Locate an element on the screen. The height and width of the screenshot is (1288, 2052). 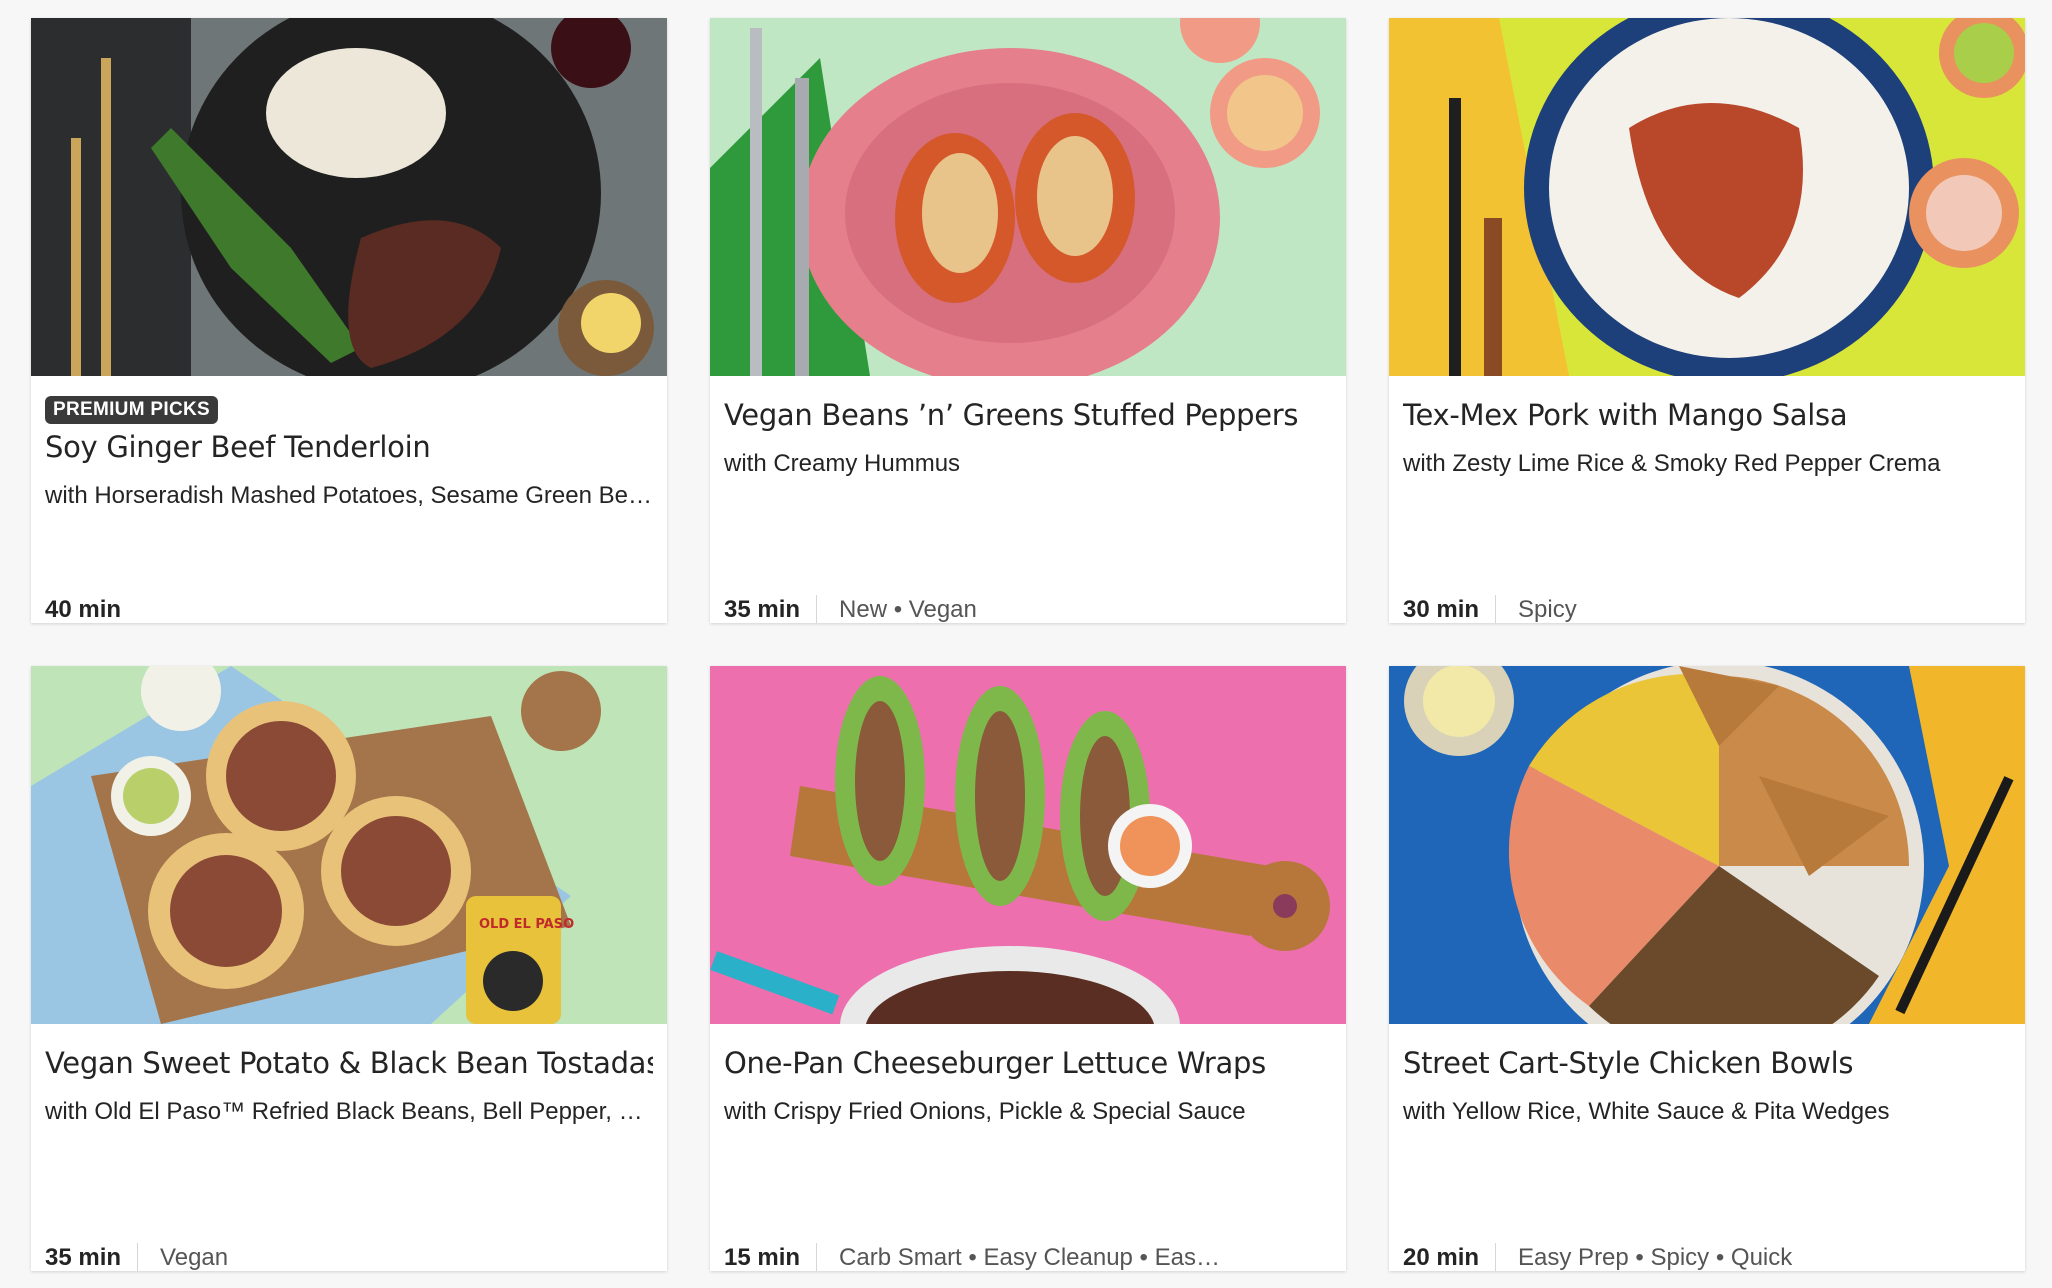
recipe-title: One-Pan Cheeseburger Lettuce Wraps is located at coordinates (1028, 1063).